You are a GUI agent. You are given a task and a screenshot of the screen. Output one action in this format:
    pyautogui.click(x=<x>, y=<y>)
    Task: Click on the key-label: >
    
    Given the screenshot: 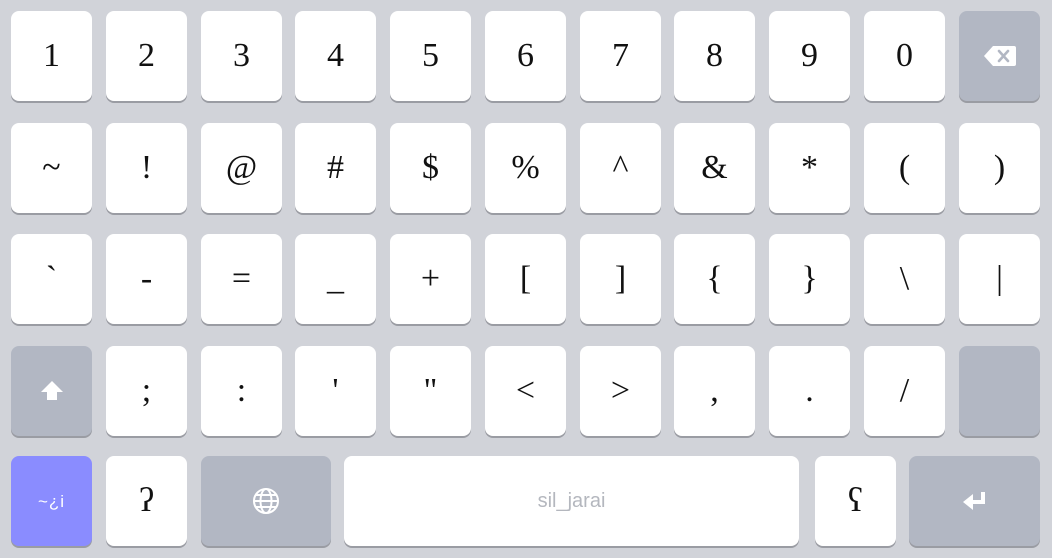 What is the action you would take?
    pyautogui.click(x=620, y=390)
    